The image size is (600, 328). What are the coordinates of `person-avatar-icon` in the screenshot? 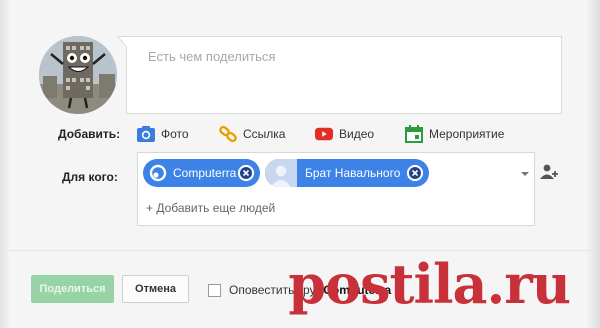 It's located at (281, 173).